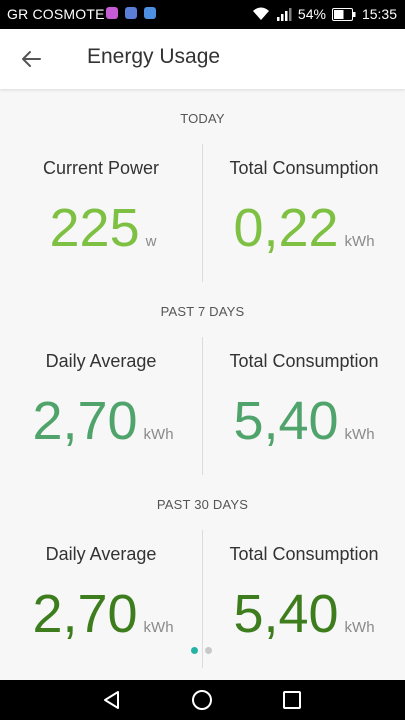  I want to click on back-button, so click(31, 59).